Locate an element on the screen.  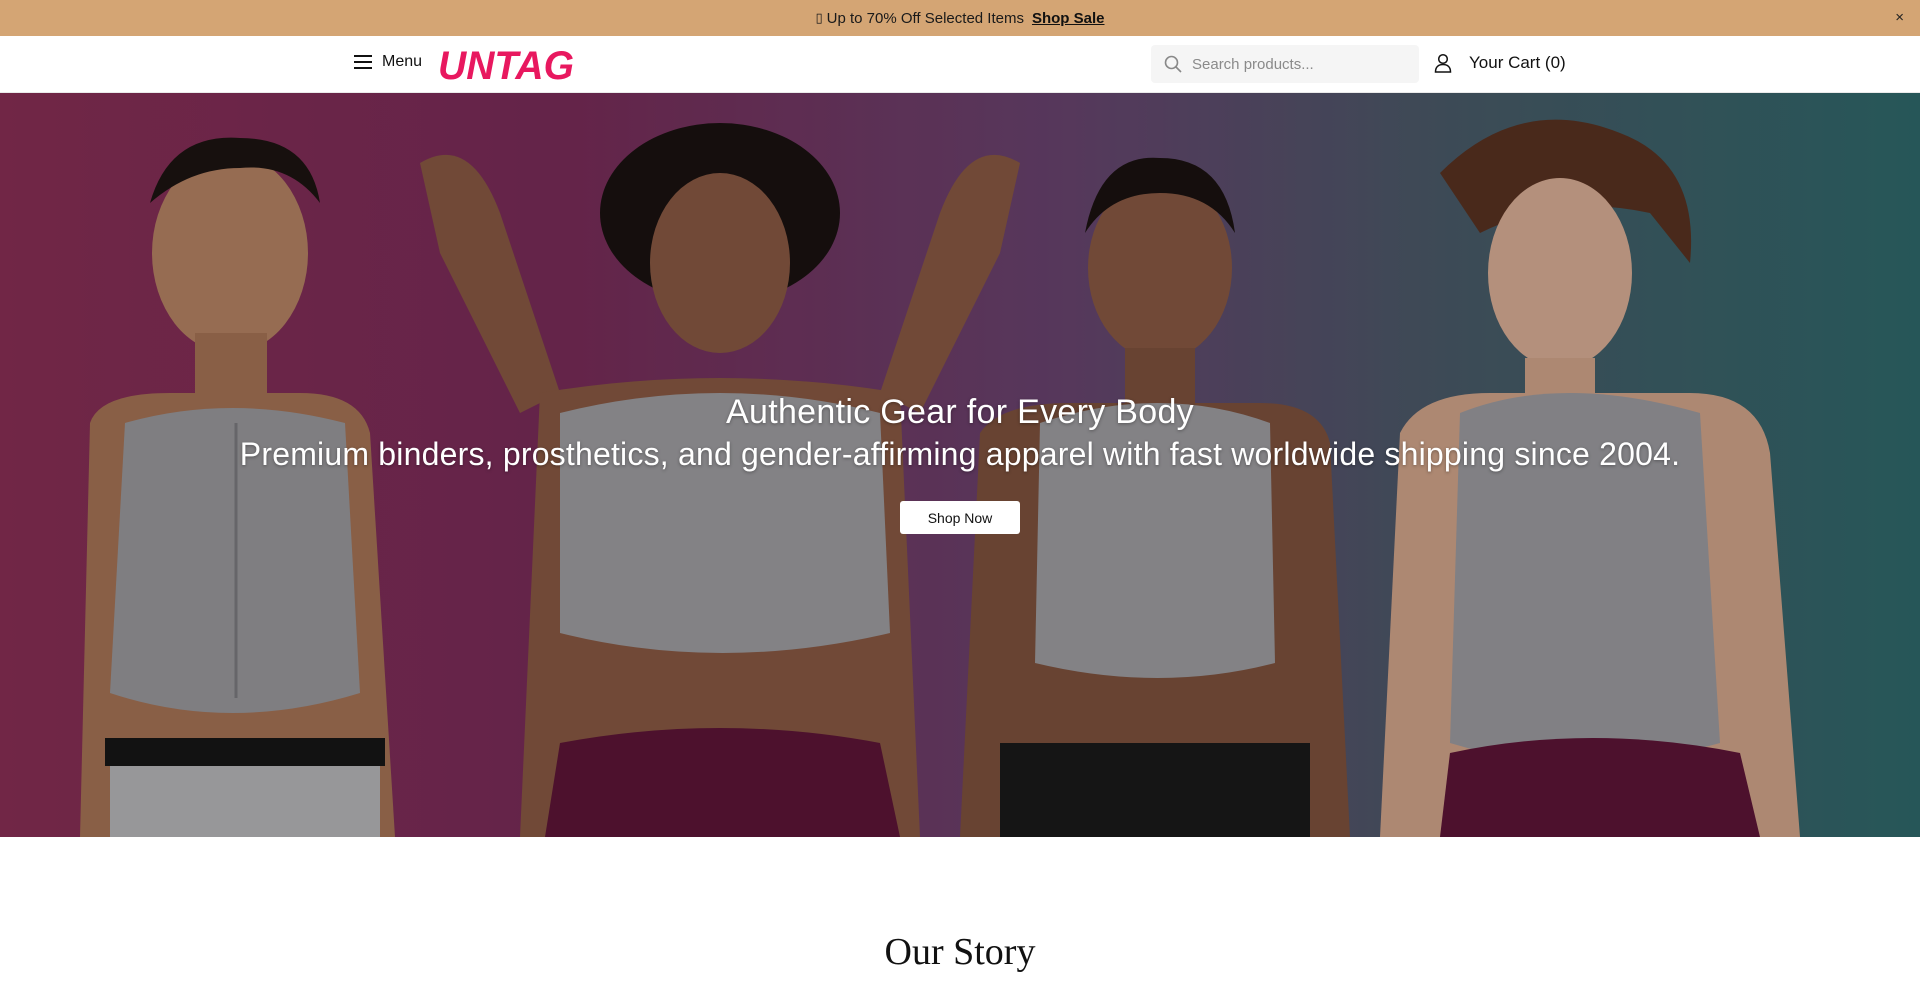
account-button is located at coordinates (1443, 65).